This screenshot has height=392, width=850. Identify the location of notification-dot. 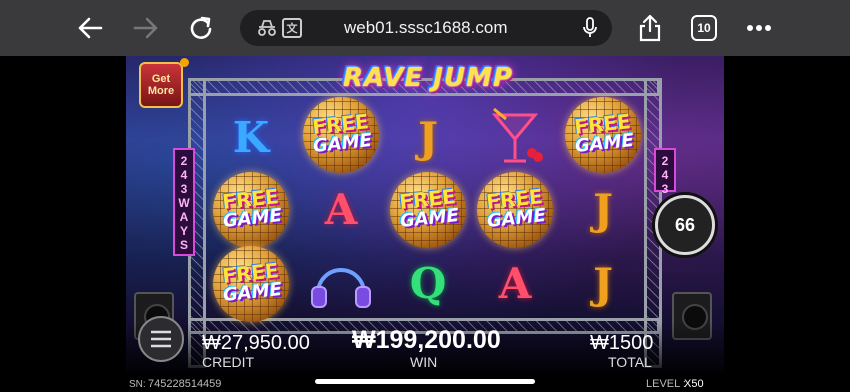
(184, 62).